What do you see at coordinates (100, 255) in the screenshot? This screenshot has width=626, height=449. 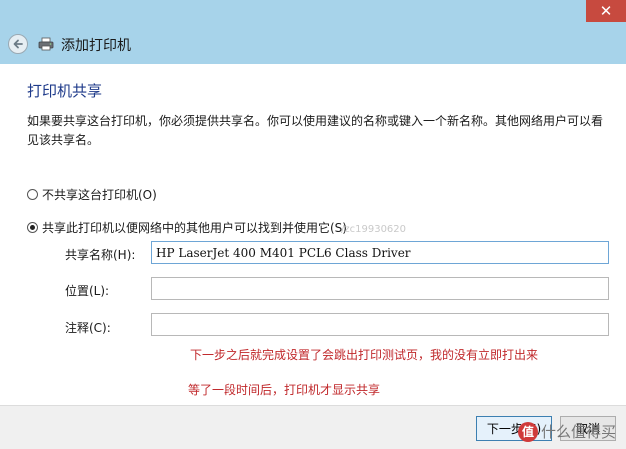 I see `share-name-label: 共享名称(H):` at bounding box center [100, 255].